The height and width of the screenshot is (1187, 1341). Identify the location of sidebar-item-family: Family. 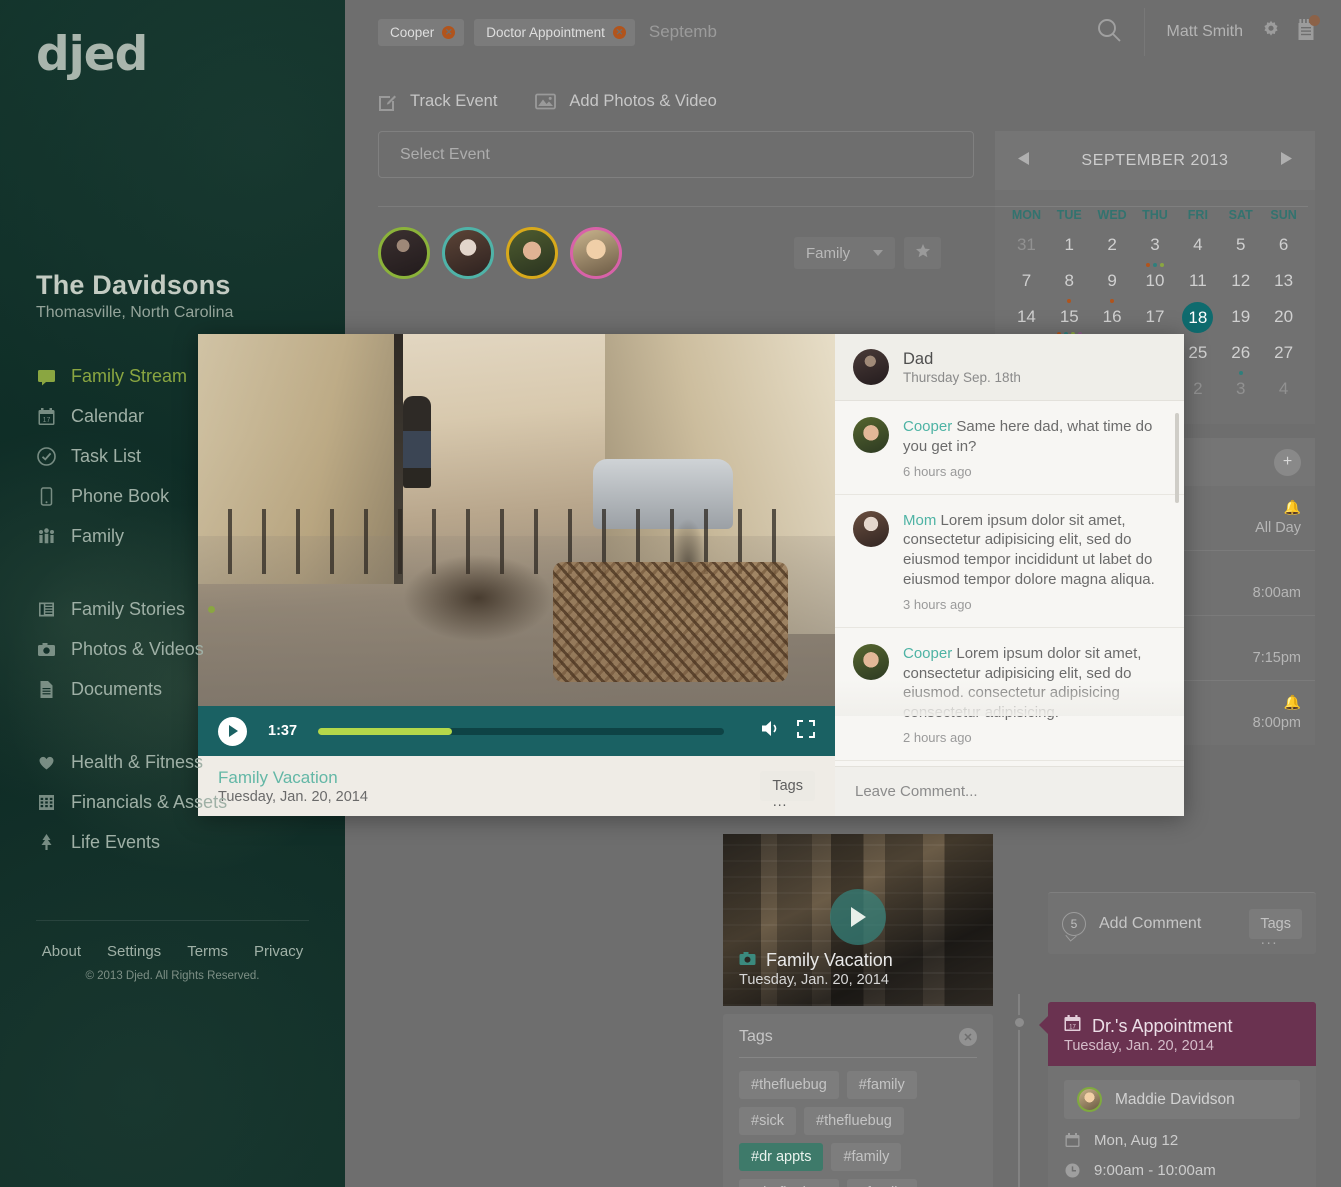
(172, 536).